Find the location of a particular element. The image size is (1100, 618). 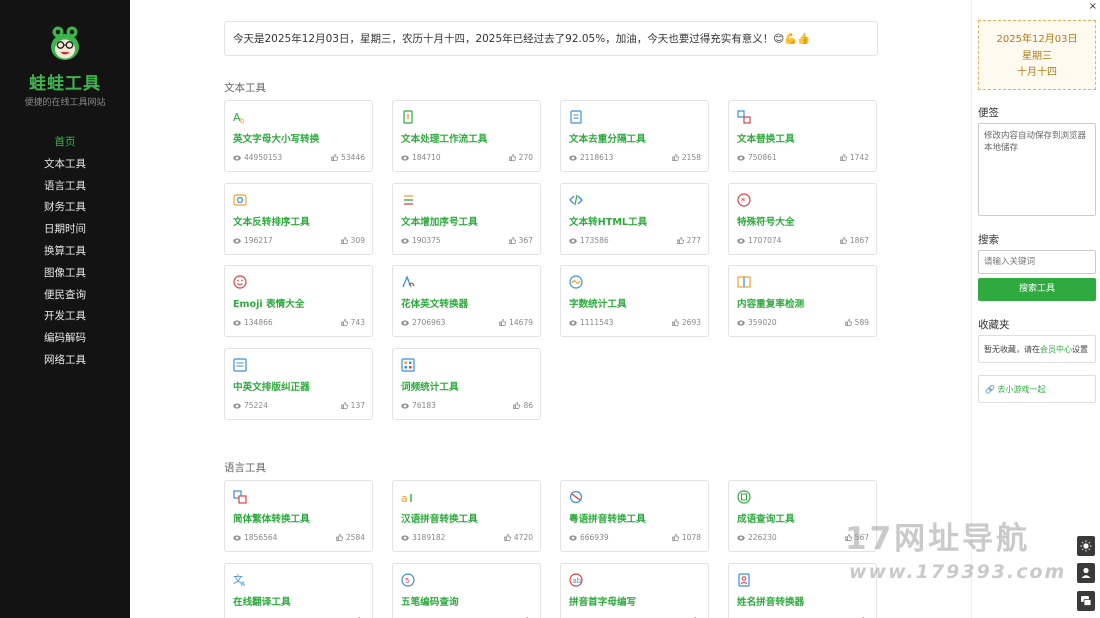

nav-item-finance-tools: 财务工具 is located at coordinates (65, 208).